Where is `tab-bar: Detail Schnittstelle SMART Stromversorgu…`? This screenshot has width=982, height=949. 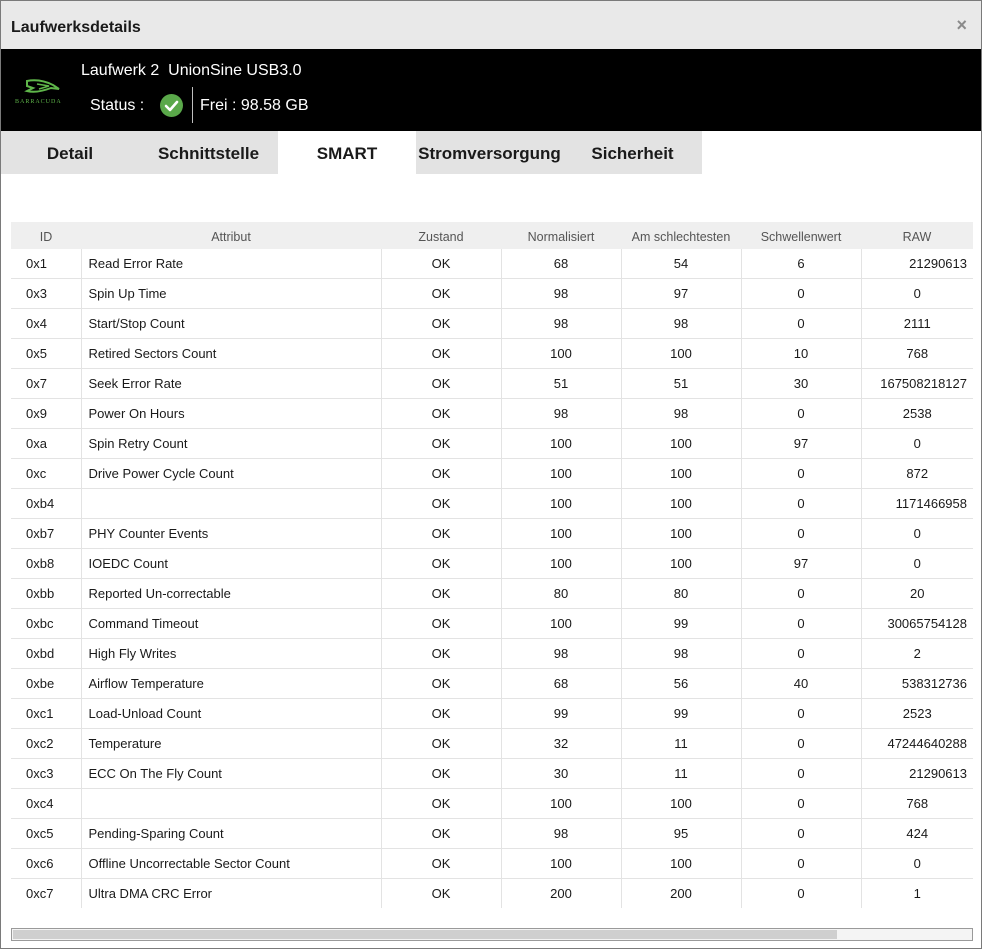 tab-bar: Detail Schnittstelle SMART Stromversorgu… is located at coordinates (351, 152).